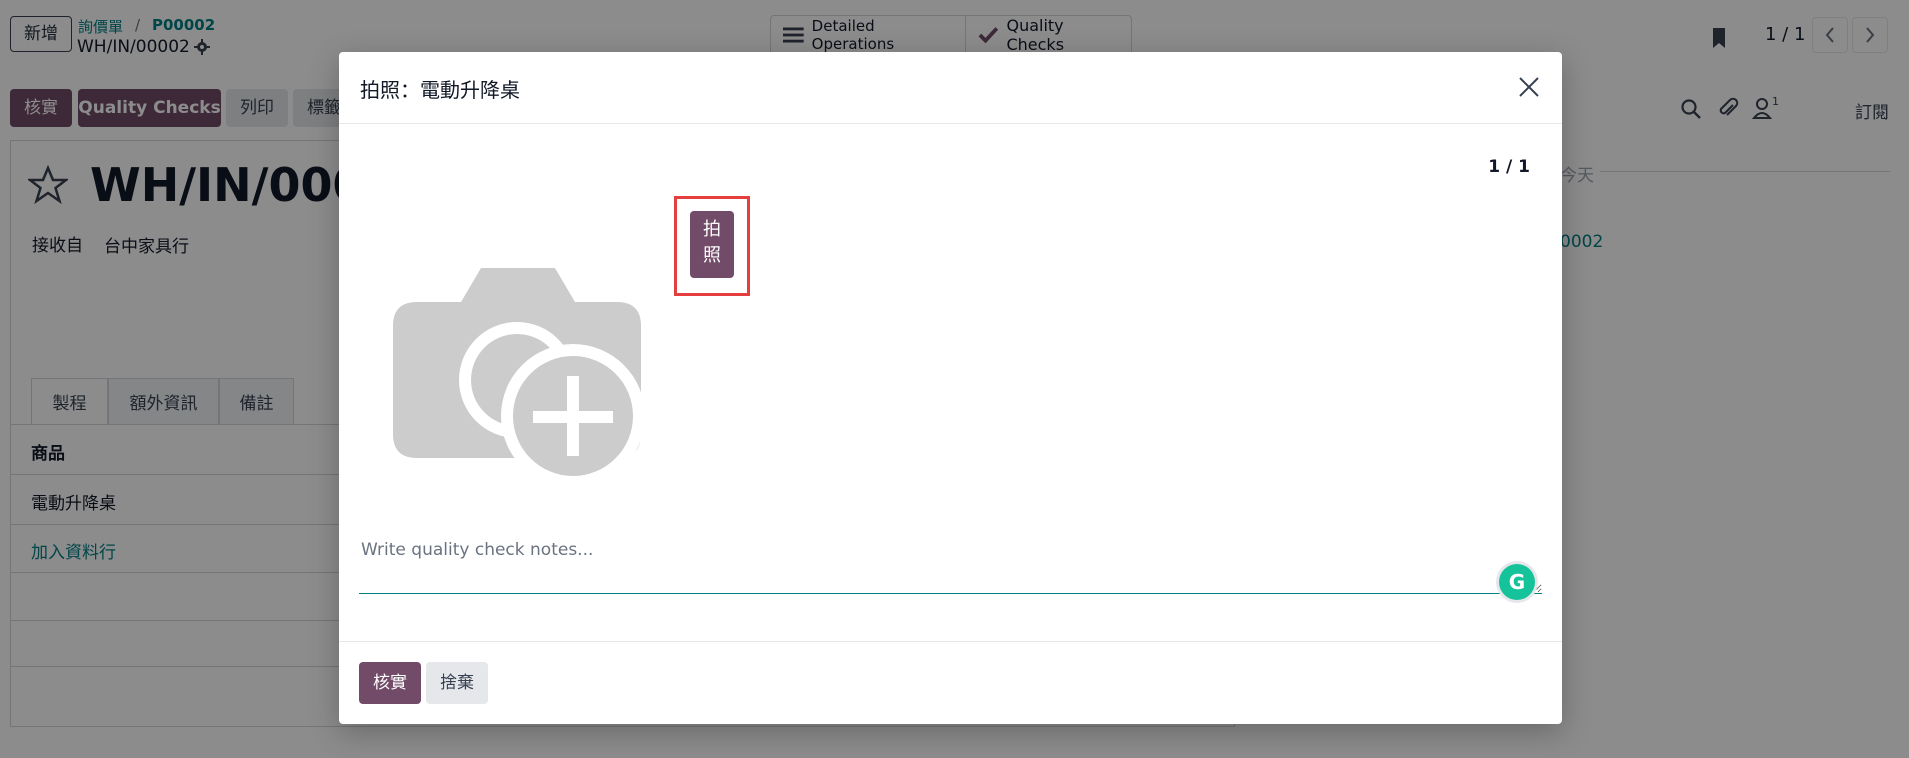  Describe the element at coordinates (950, 567) in the screenshot. I see `quality-notes-input` at that location.